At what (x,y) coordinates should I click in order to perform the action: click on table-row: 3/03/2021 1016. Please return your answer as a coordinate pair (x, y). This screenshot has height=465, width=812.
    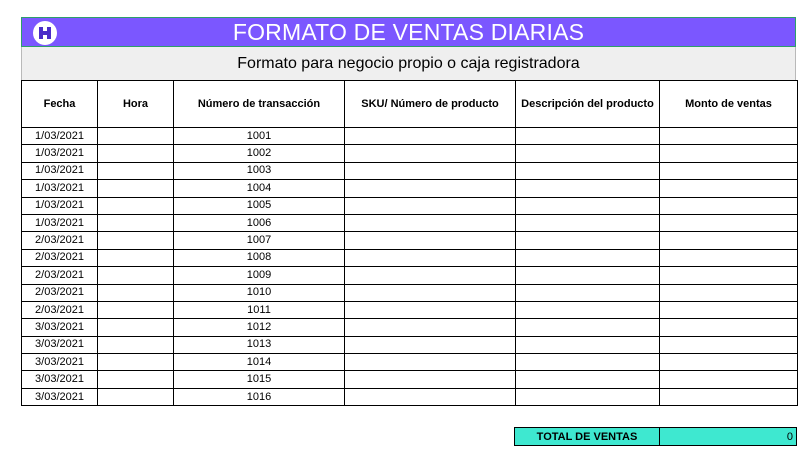
    Looking at the image, I should click on (409, 397).